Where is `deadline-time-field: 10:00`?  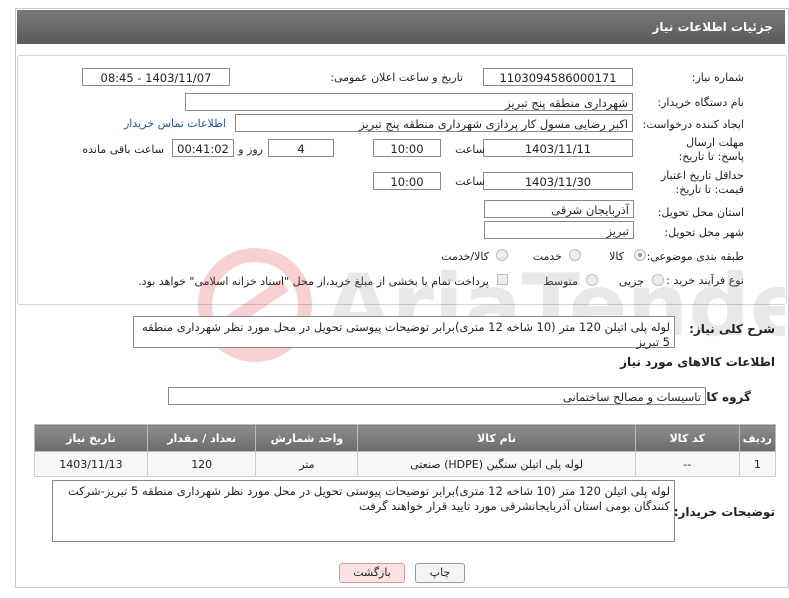
deadline-time-field: 10:00 is located at coordinates (407, 148).